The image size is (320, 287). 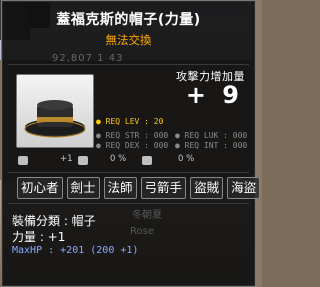 I want to click on rate-b: 0 %, so click(x=186, y=159).